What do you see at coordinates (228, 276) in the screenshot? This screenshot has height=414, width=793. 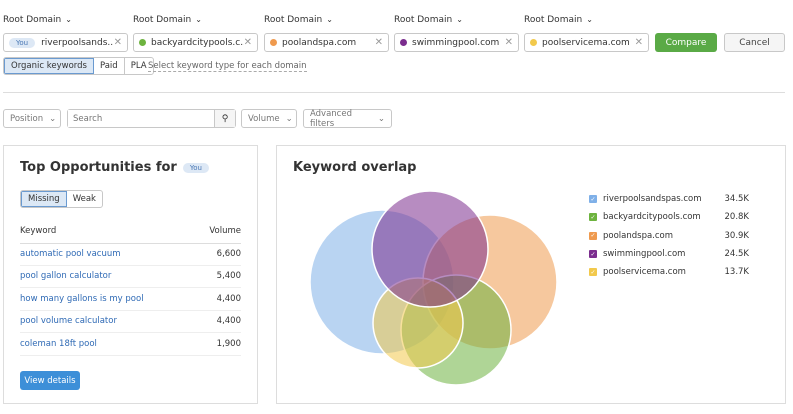 I see `keyword-volume: 5,400` at bounding box center [228, 276].